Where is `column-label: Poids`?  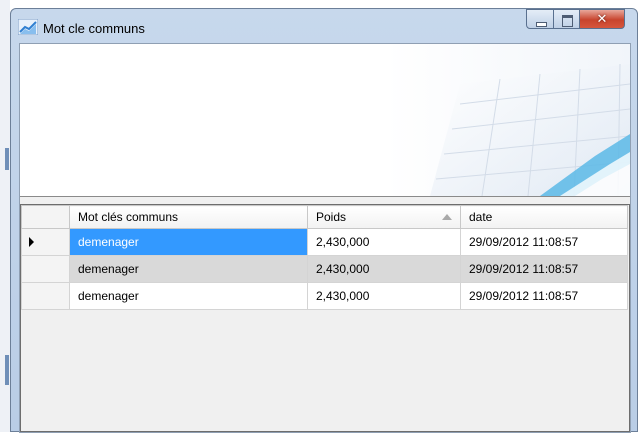
column-label: Poids is located at coordinates (331, 217).